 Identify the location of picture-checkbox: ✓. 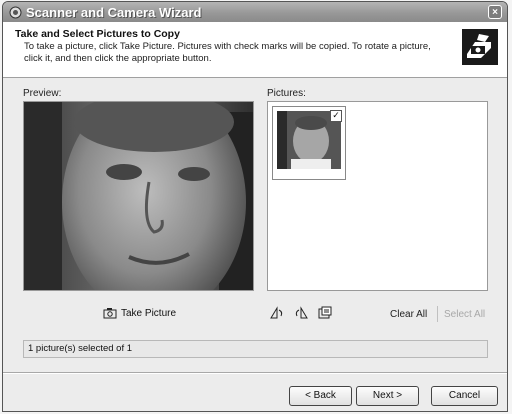
(336, 116).